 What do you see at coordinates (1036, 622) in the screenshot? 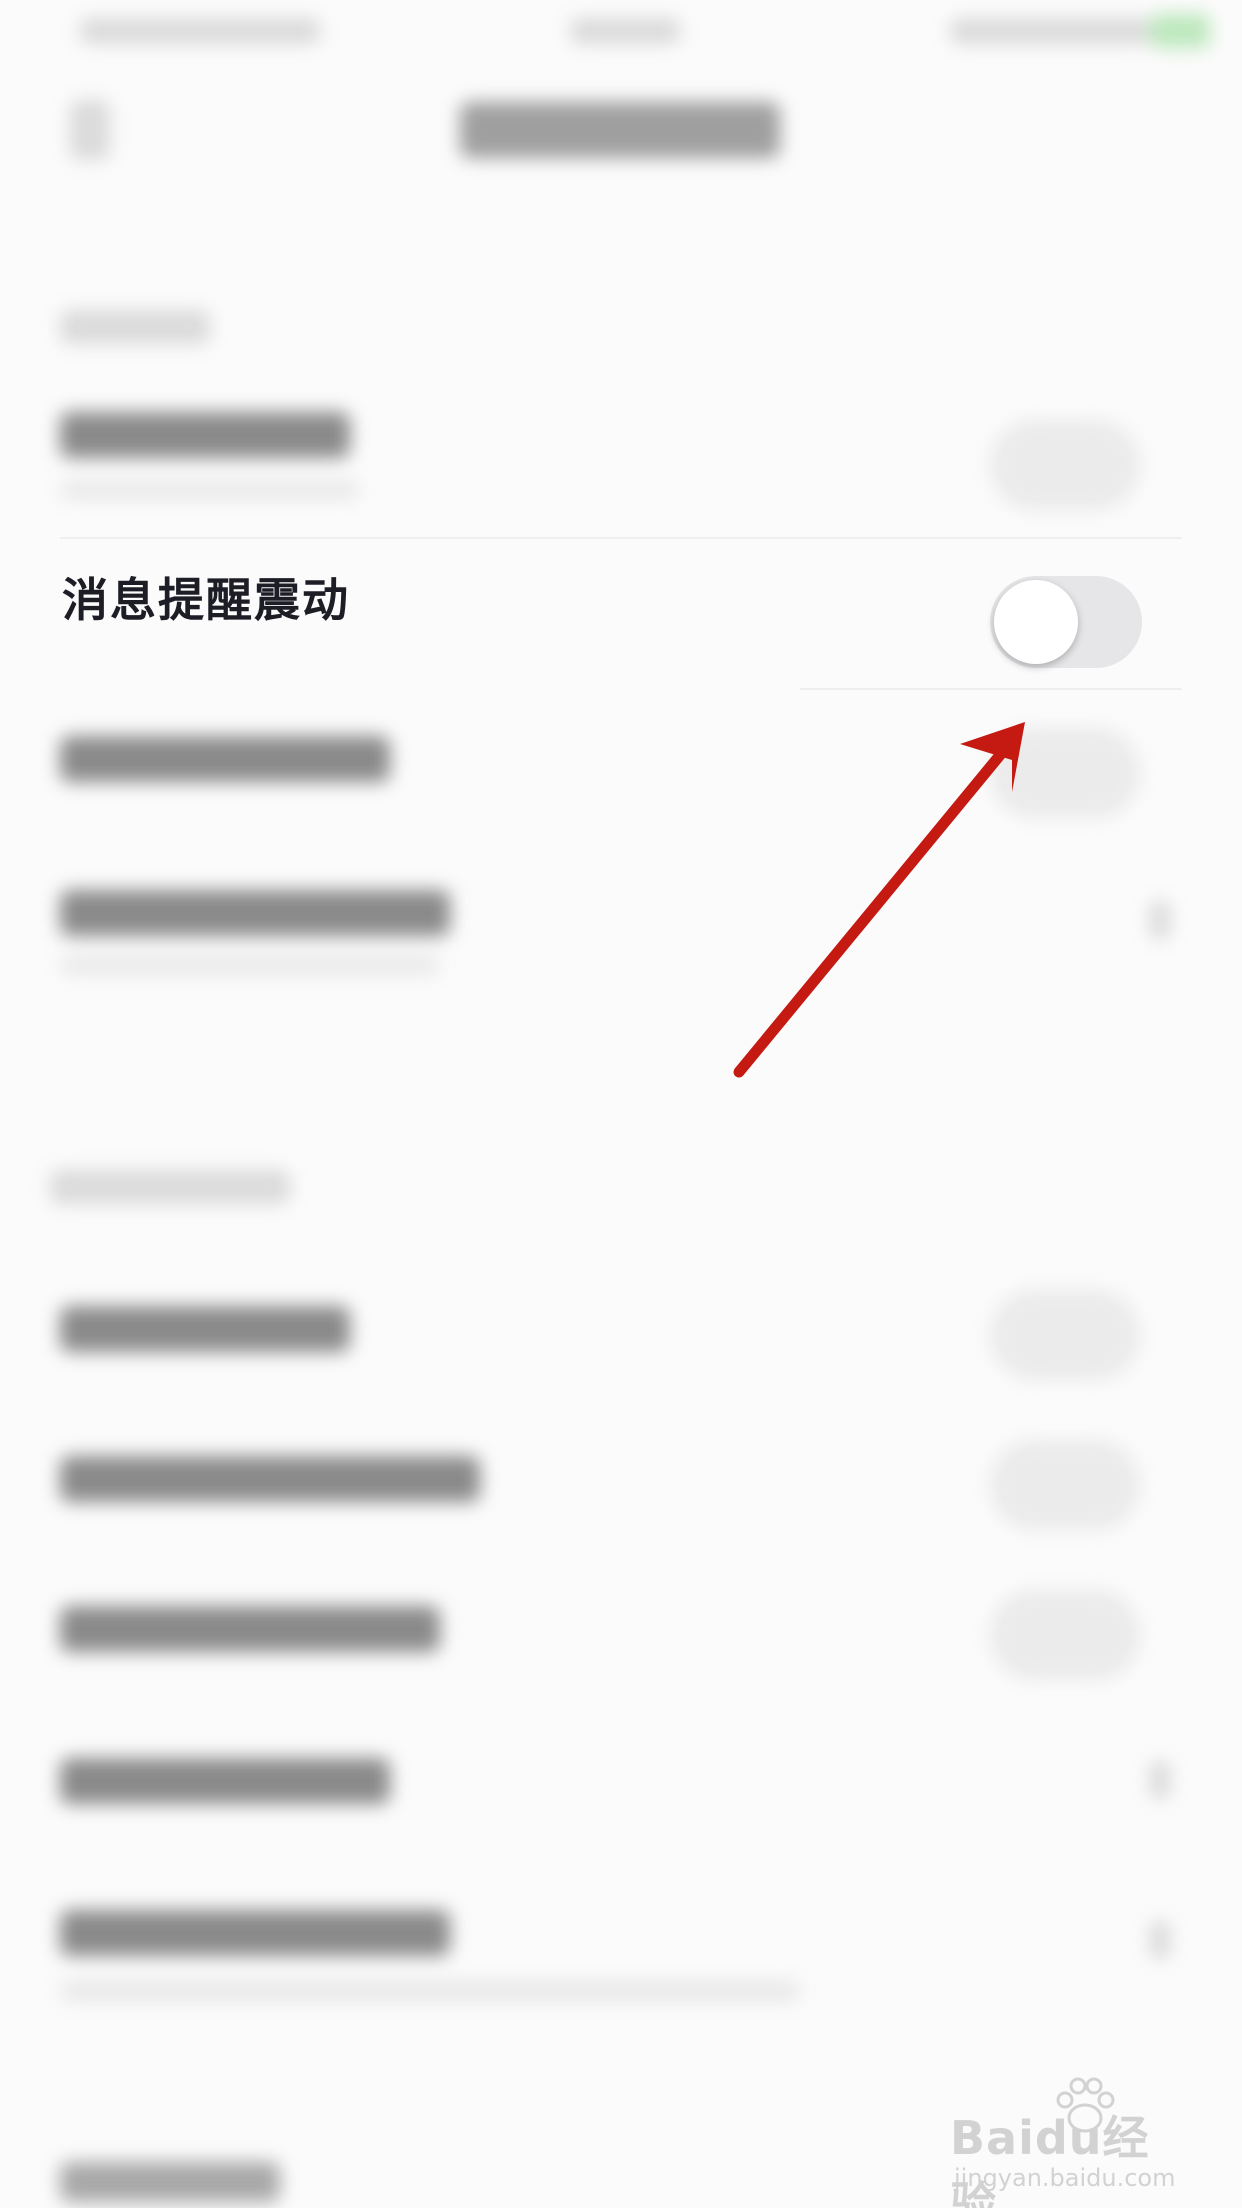
I see `toggle-knob` at bounding box center [1036, 622].